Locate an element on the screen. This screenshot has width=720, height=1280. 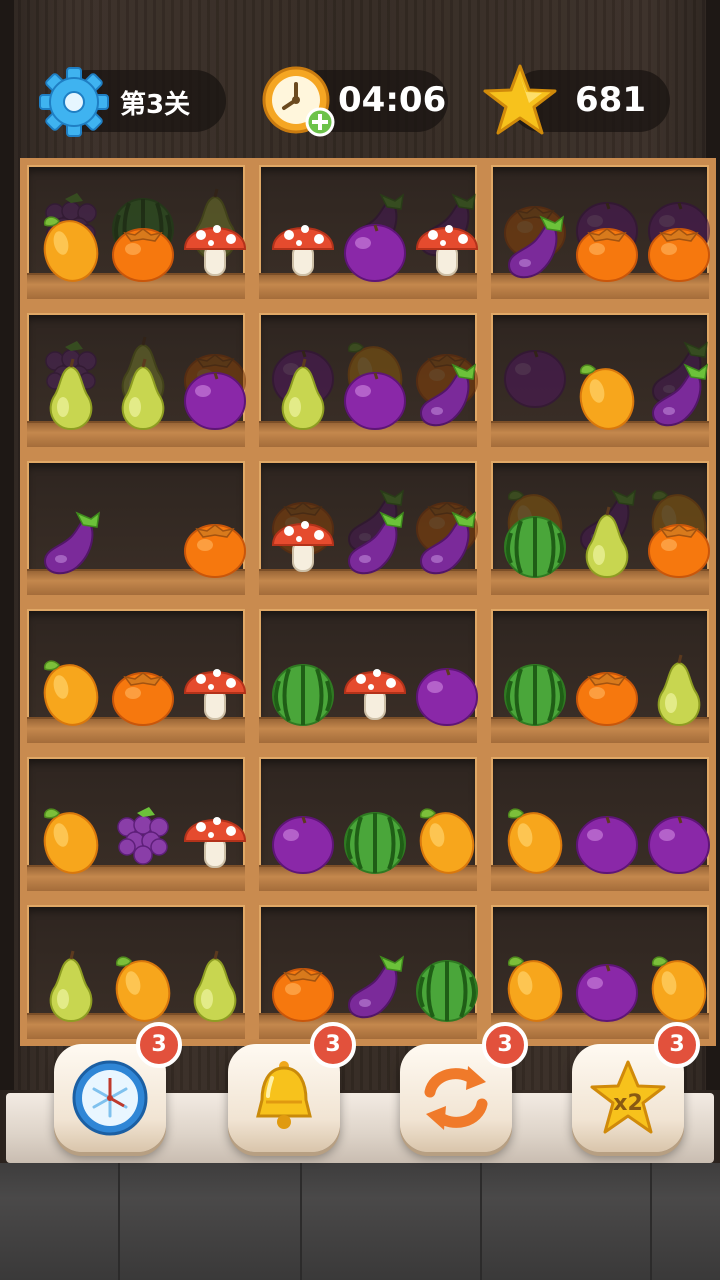
shuffle-icon is located at coordinates (456, 1098).